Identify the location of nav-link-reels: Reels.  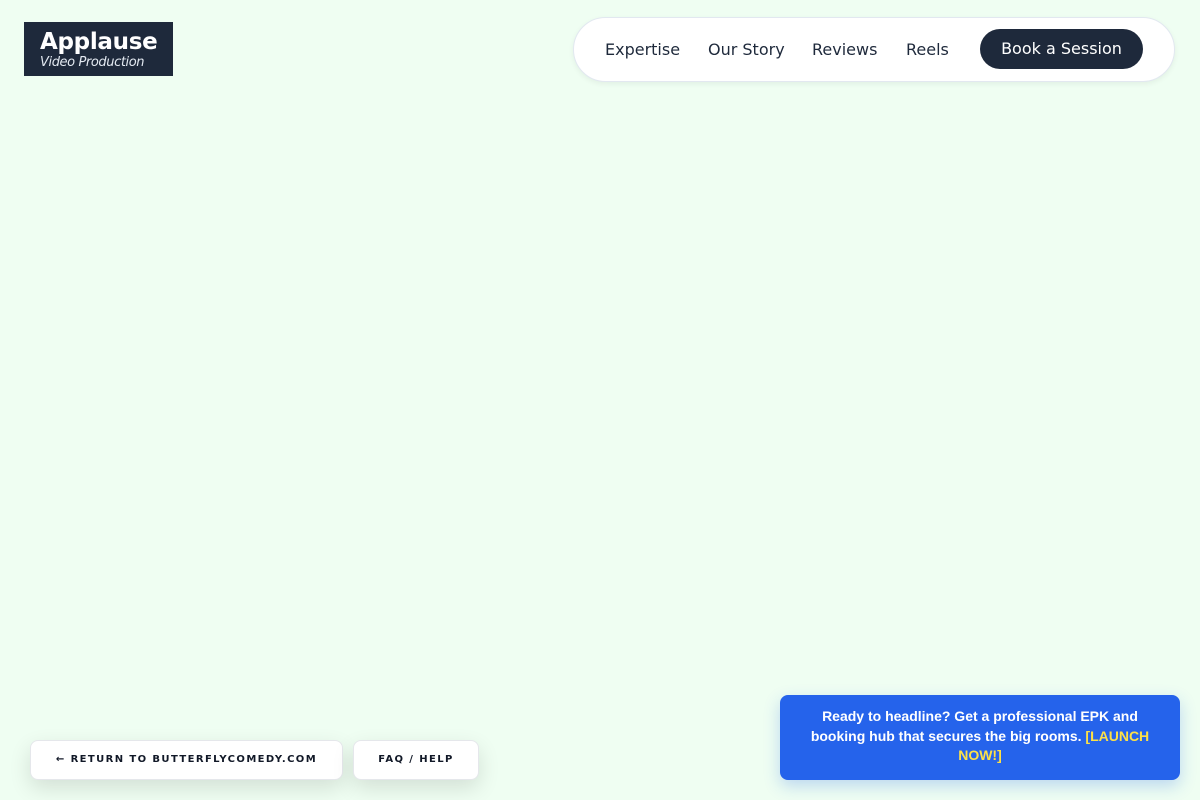
(927, 49).